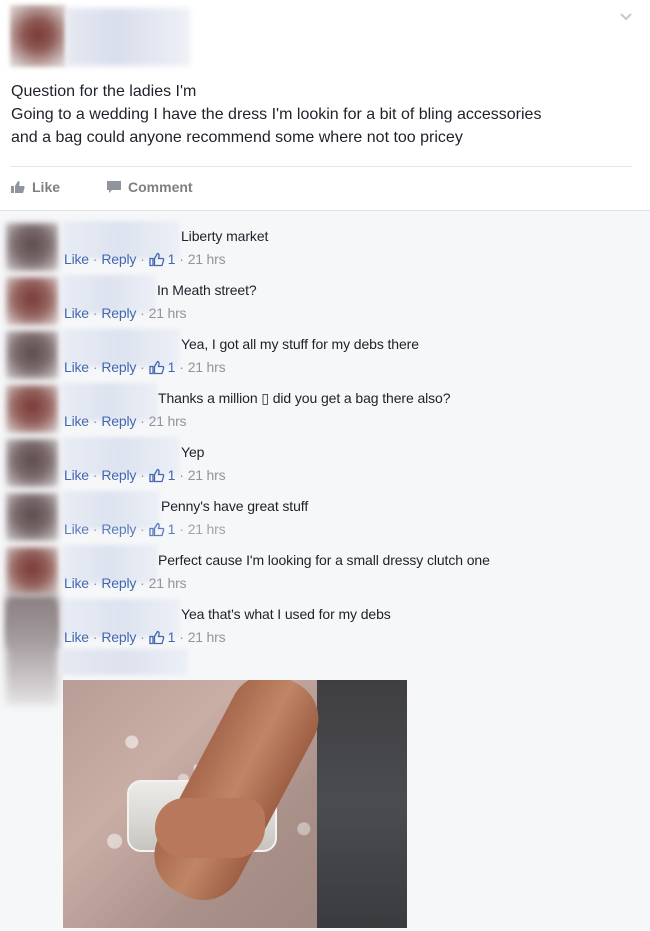 This screenshot has height=931, width=650. I want to click on comment: Yep Like · Reply · 1 · 21 hrs, so click(325, 460).